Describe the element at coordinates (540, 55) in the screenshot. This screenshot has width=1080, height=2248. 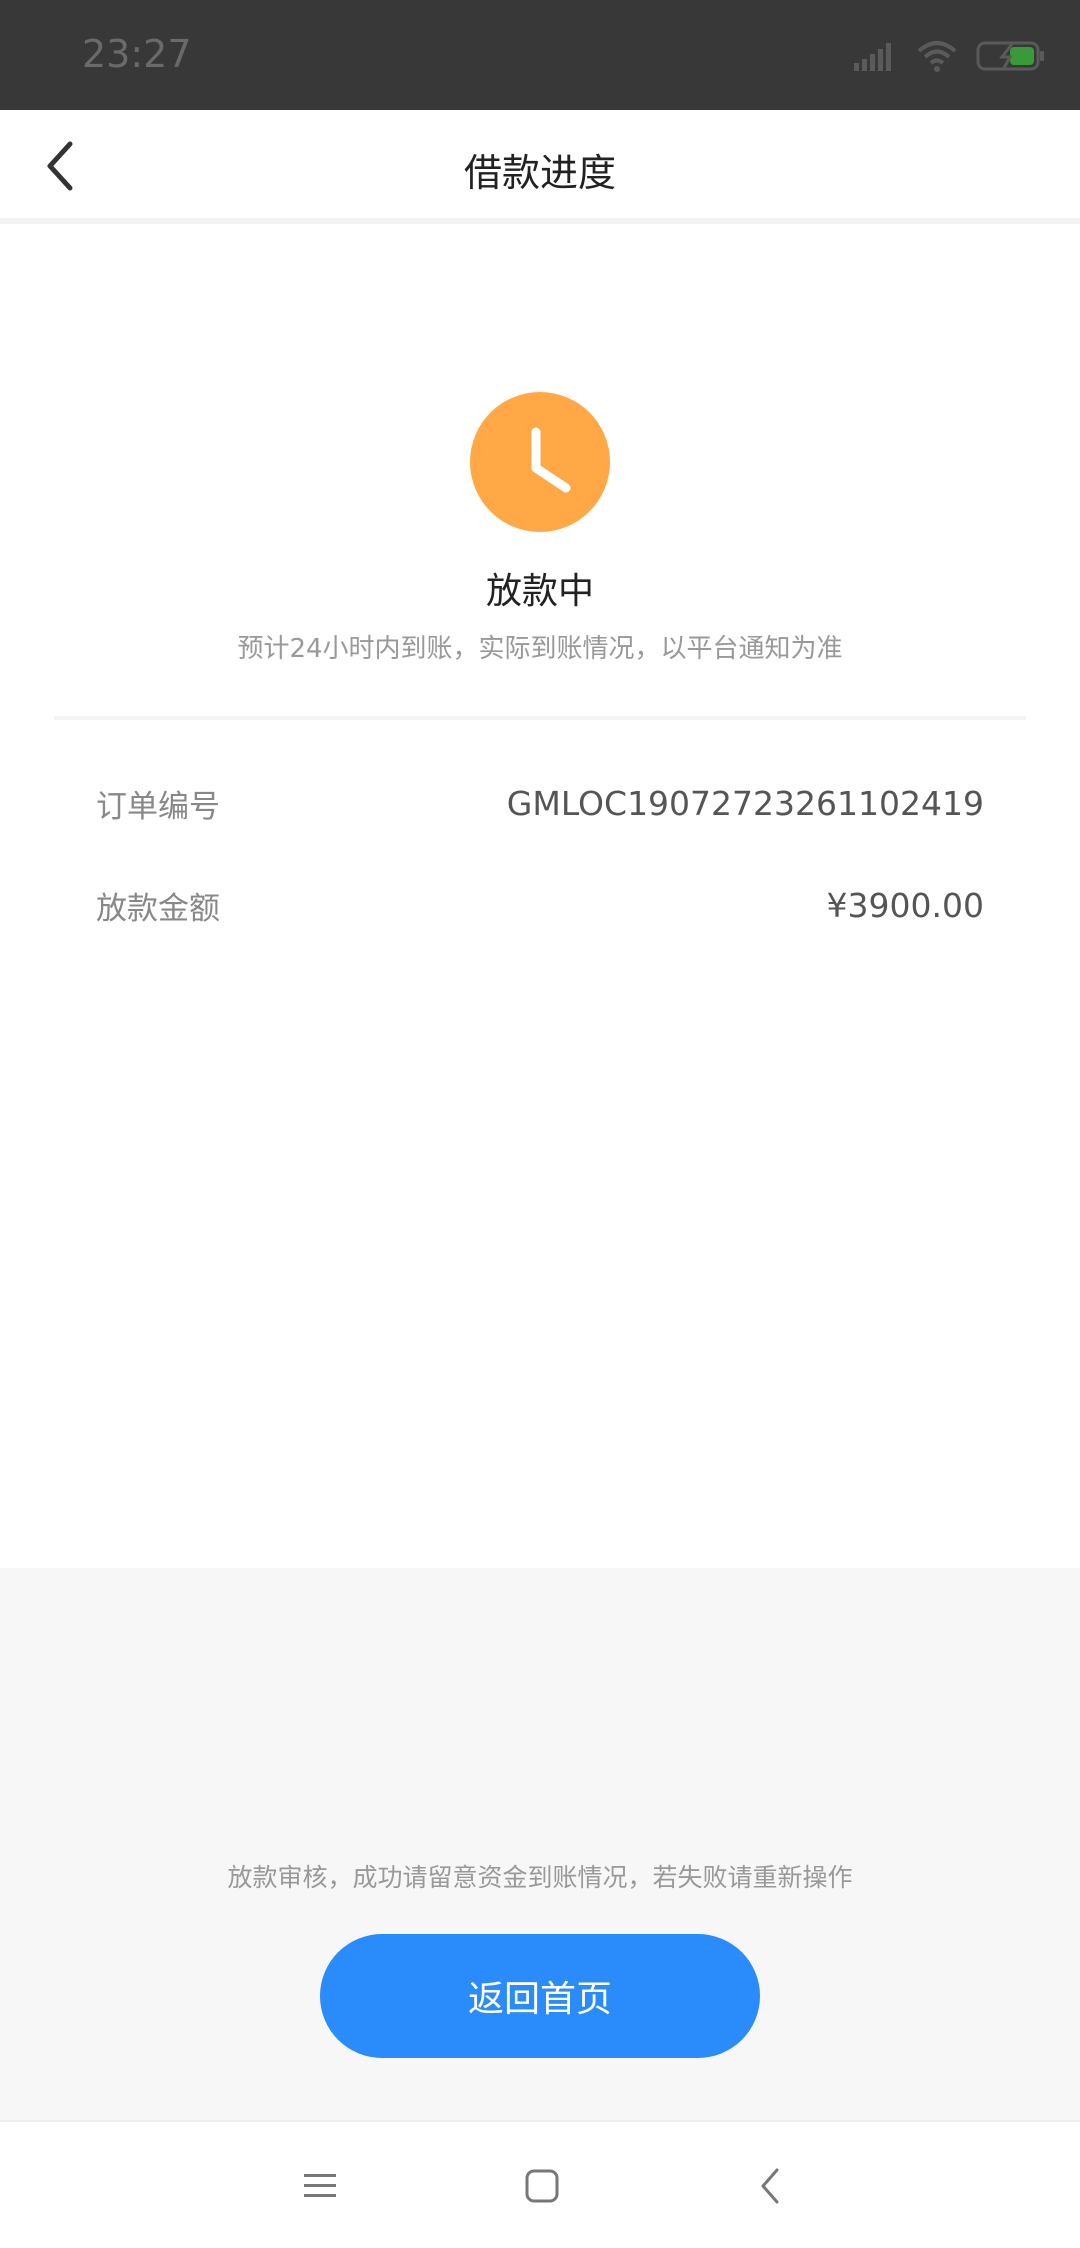
I see `status-bar: 23:27` at that location.